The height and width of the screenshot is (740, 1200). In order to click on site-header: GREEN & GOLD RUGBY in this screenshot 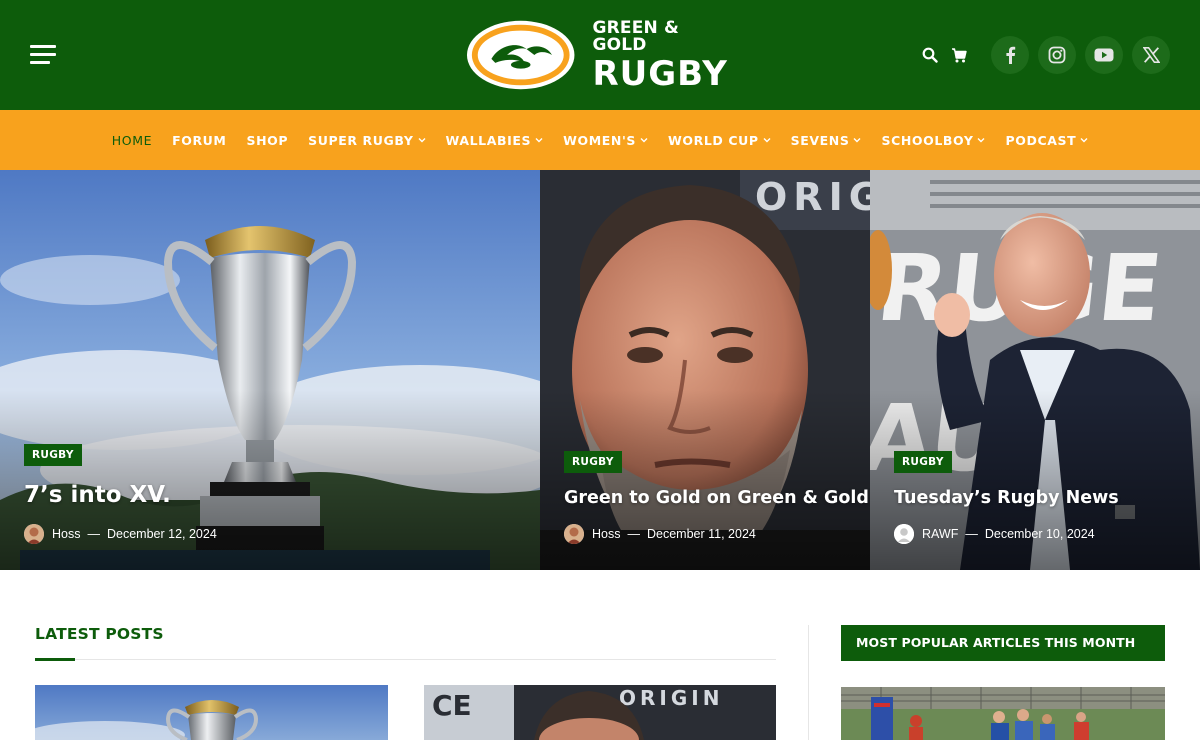, I will do `click(600, 55)`.